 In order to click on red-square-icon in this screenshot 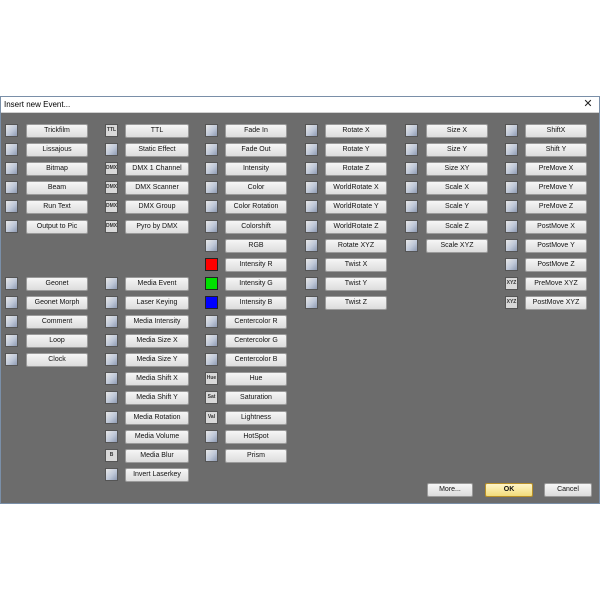, I will do `click(211, 264)`.